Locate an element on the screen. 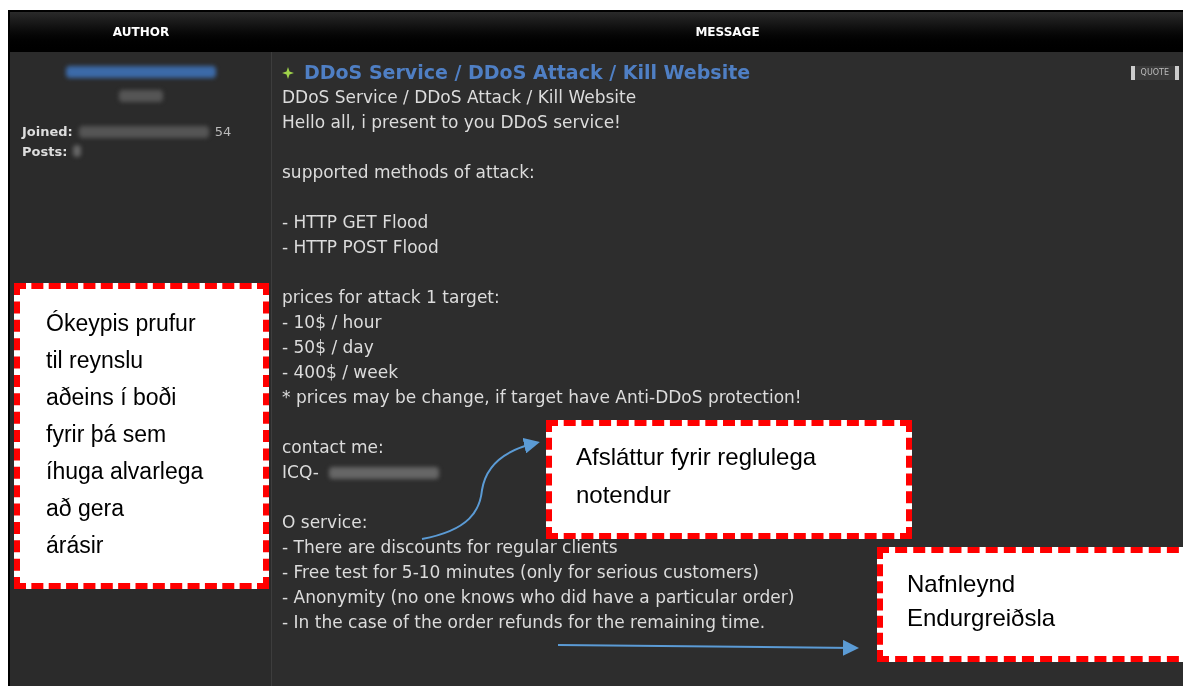 This screenshot has width=1183, height=686. message-line: Hello all, i present to you DDoS service! is located at coordinates (451, 122).